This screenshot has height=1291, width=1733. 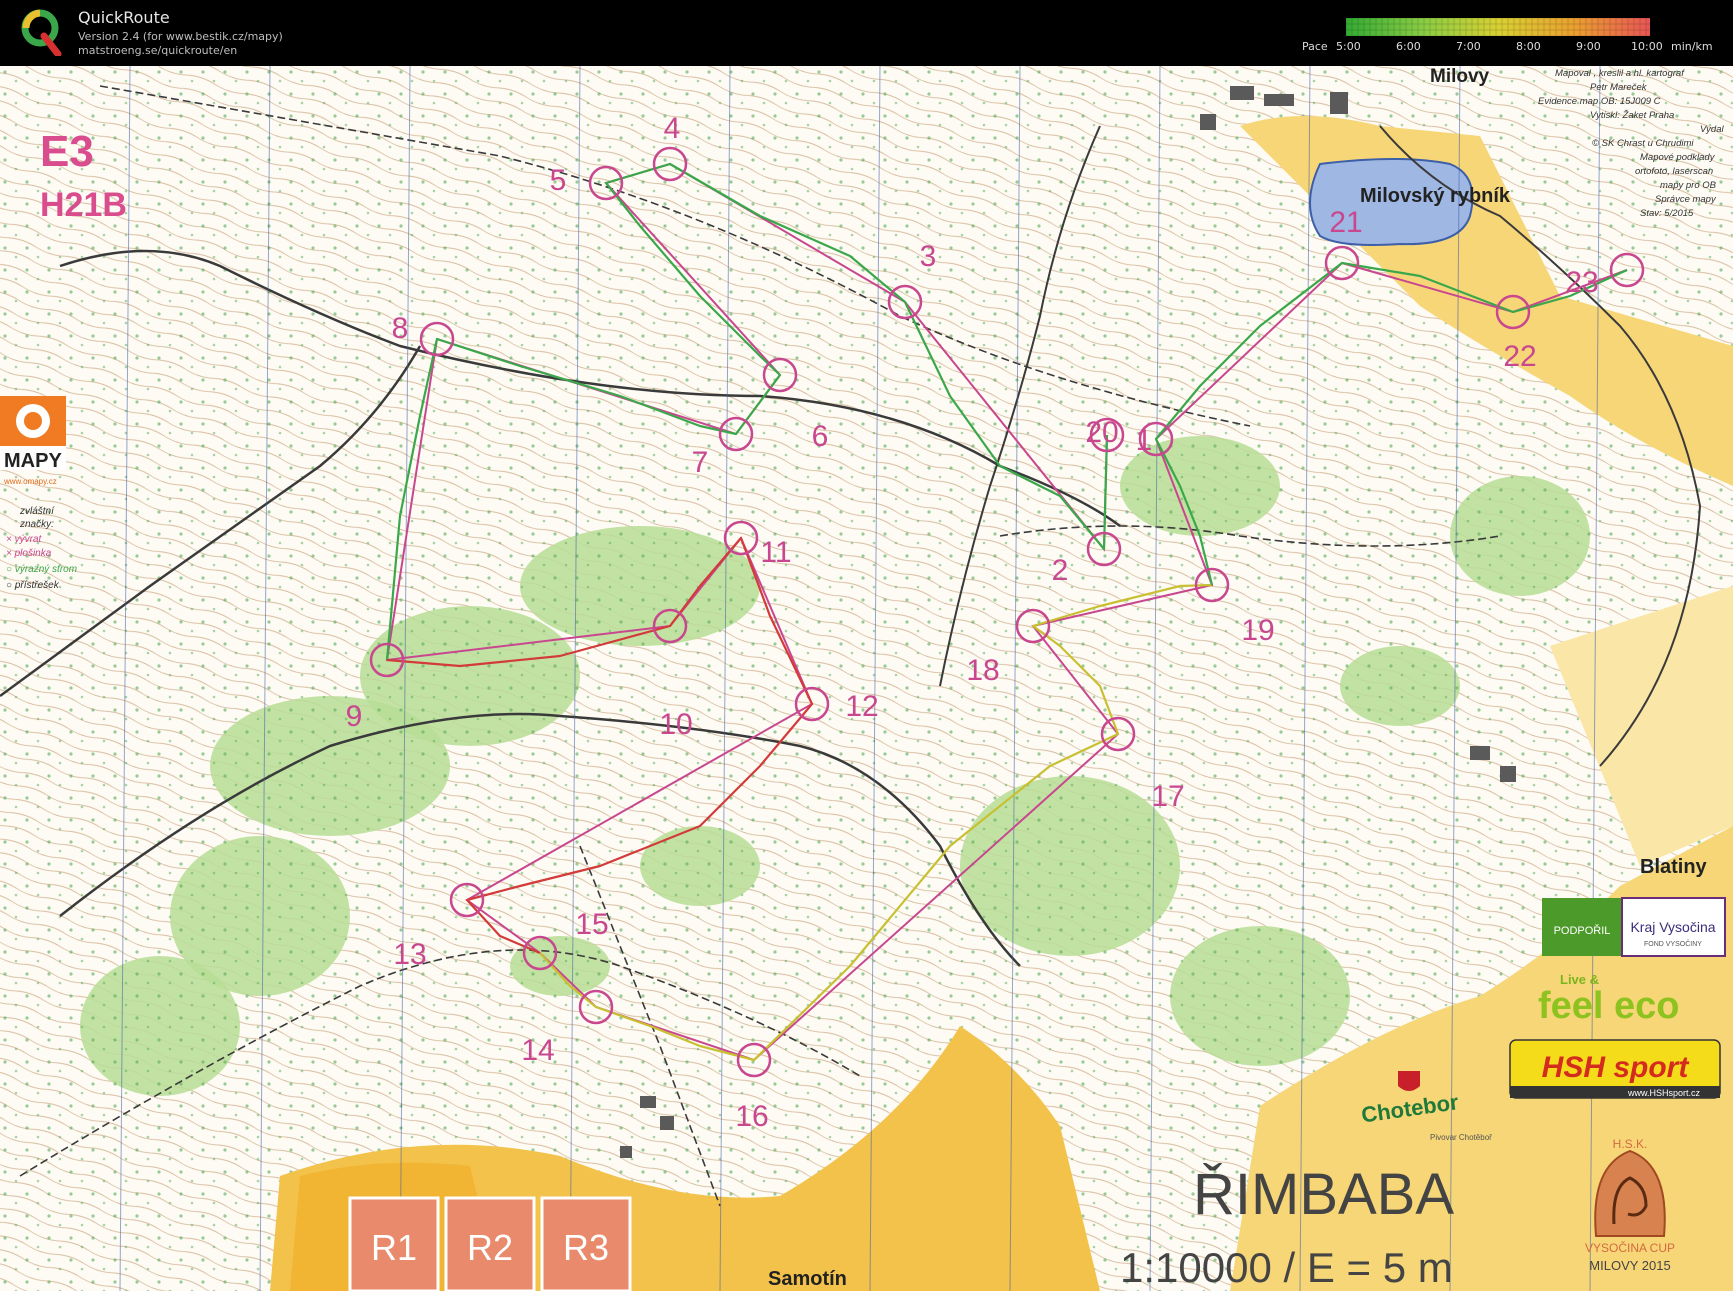 What do you see at coordinates (1712, 129) in the screenshot?
I see `svg-text: Vydal` at bounding box center [1712, 129].